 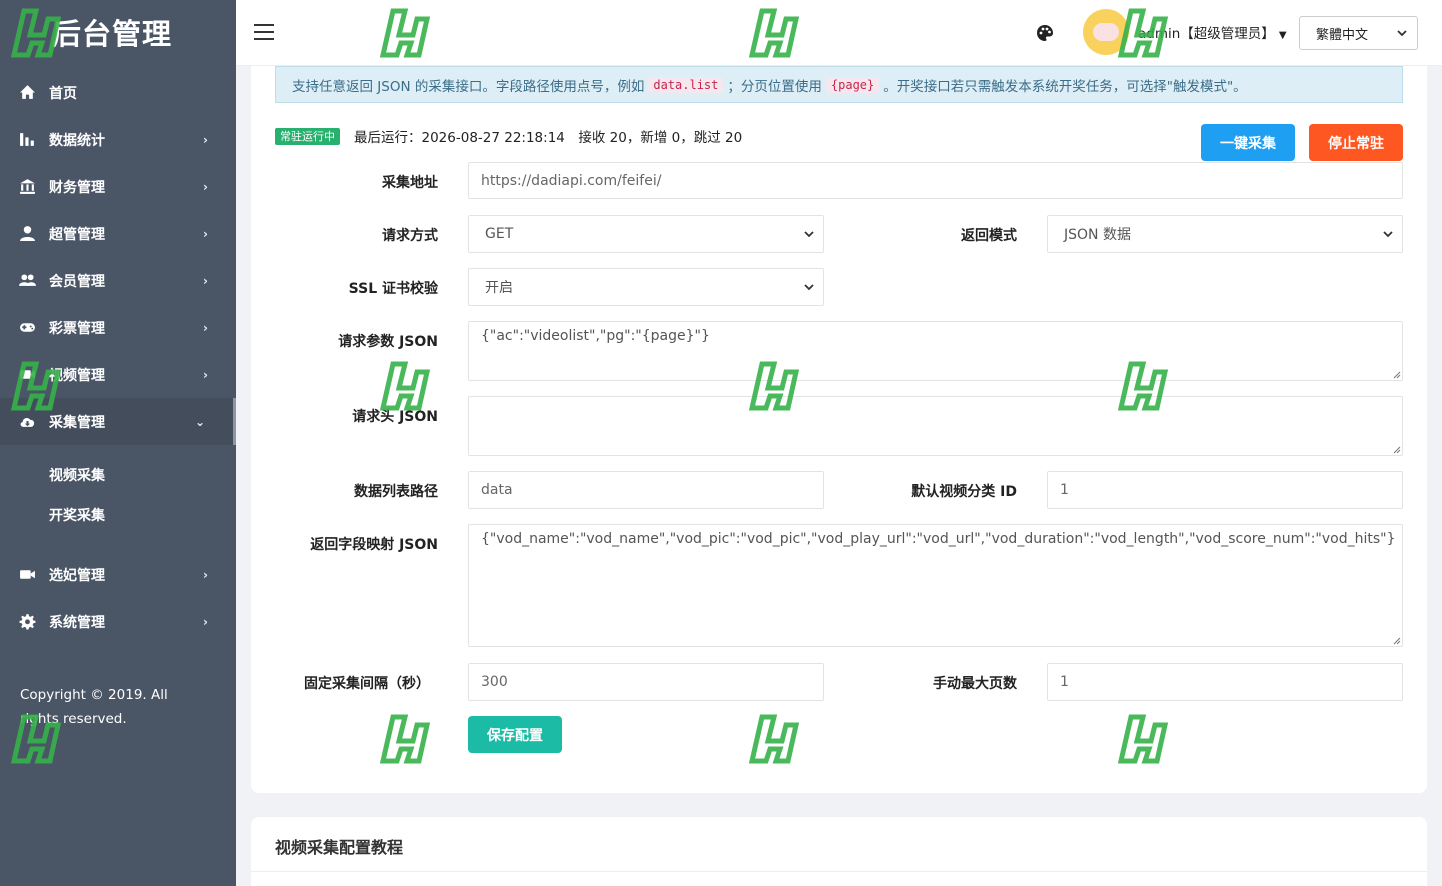 I want to click on bank-icon, so click(x=27, y=187).